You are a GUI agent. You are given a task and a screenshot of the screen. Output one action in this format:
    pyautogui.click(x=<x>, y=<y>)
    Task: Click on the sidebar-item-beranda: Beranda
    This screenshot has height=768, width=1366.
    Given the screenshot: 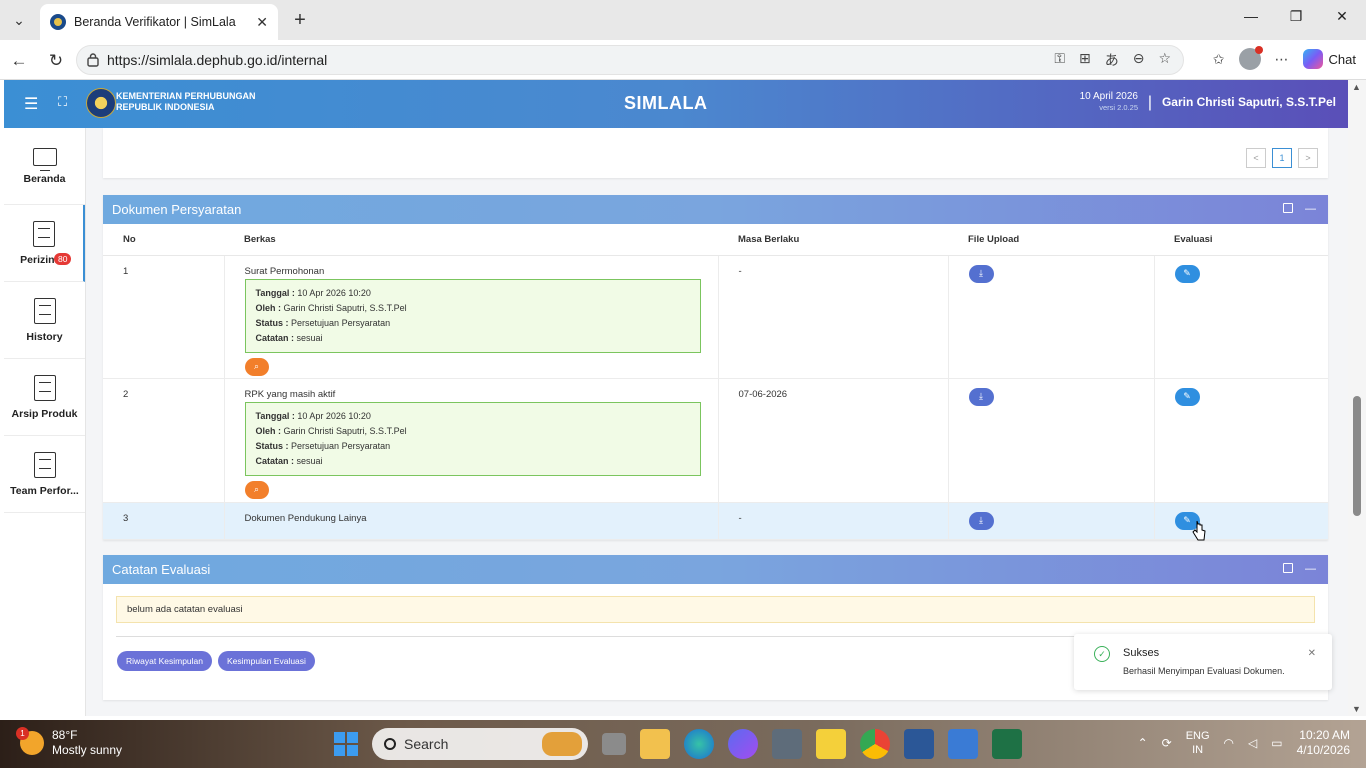 What is the action you would take?
    pyautogui.click(x=44, y=166)
    